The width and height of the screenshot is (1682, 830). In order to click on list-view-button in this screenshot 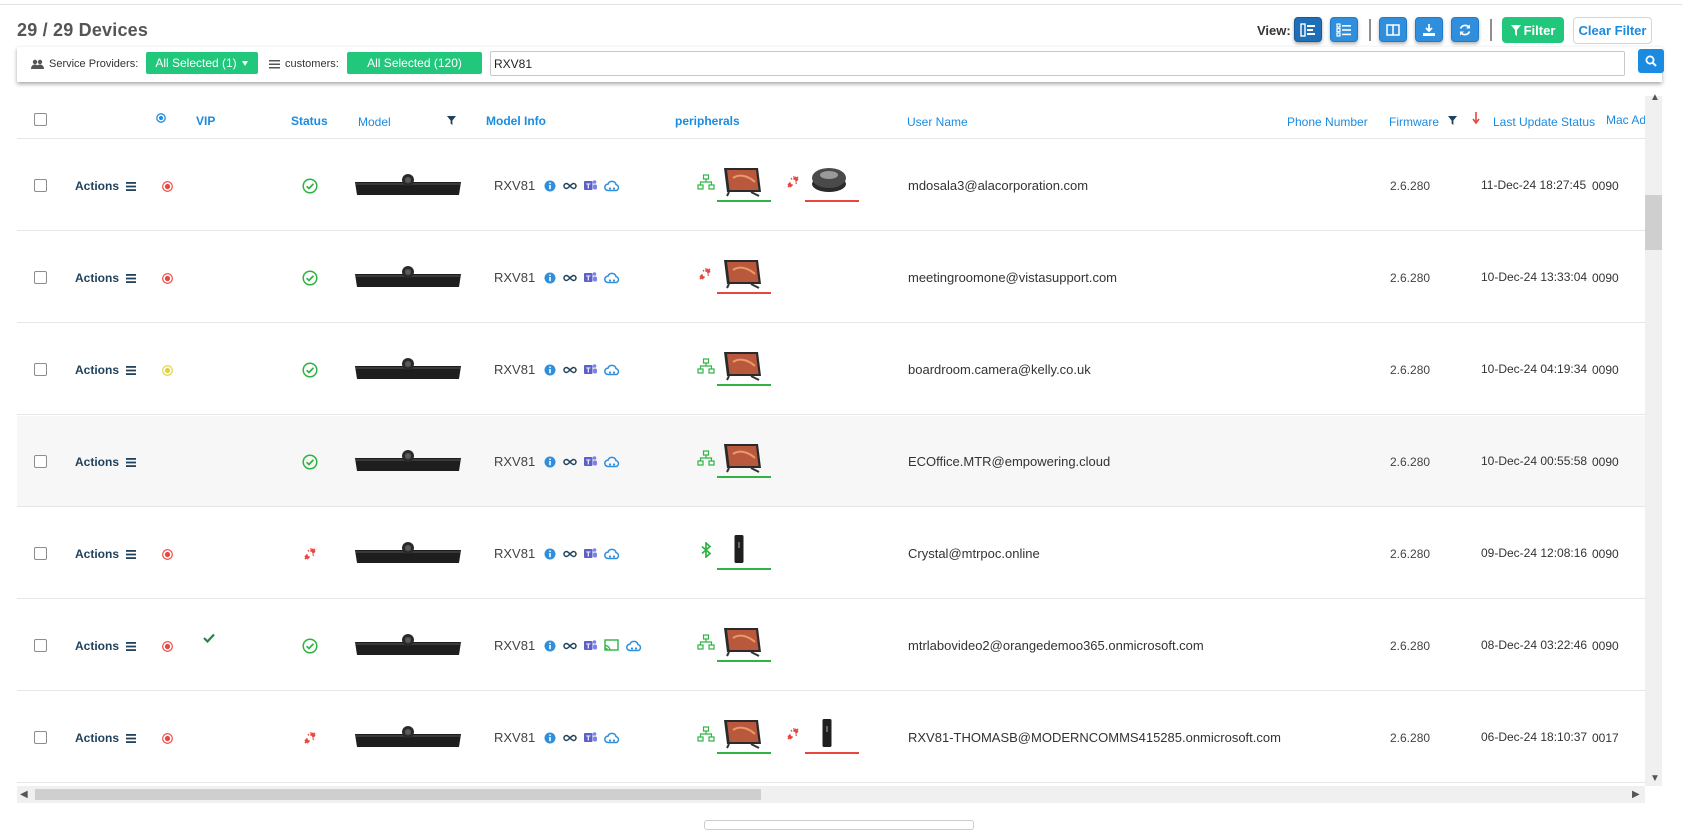, I will do `click(1308, 29)`.